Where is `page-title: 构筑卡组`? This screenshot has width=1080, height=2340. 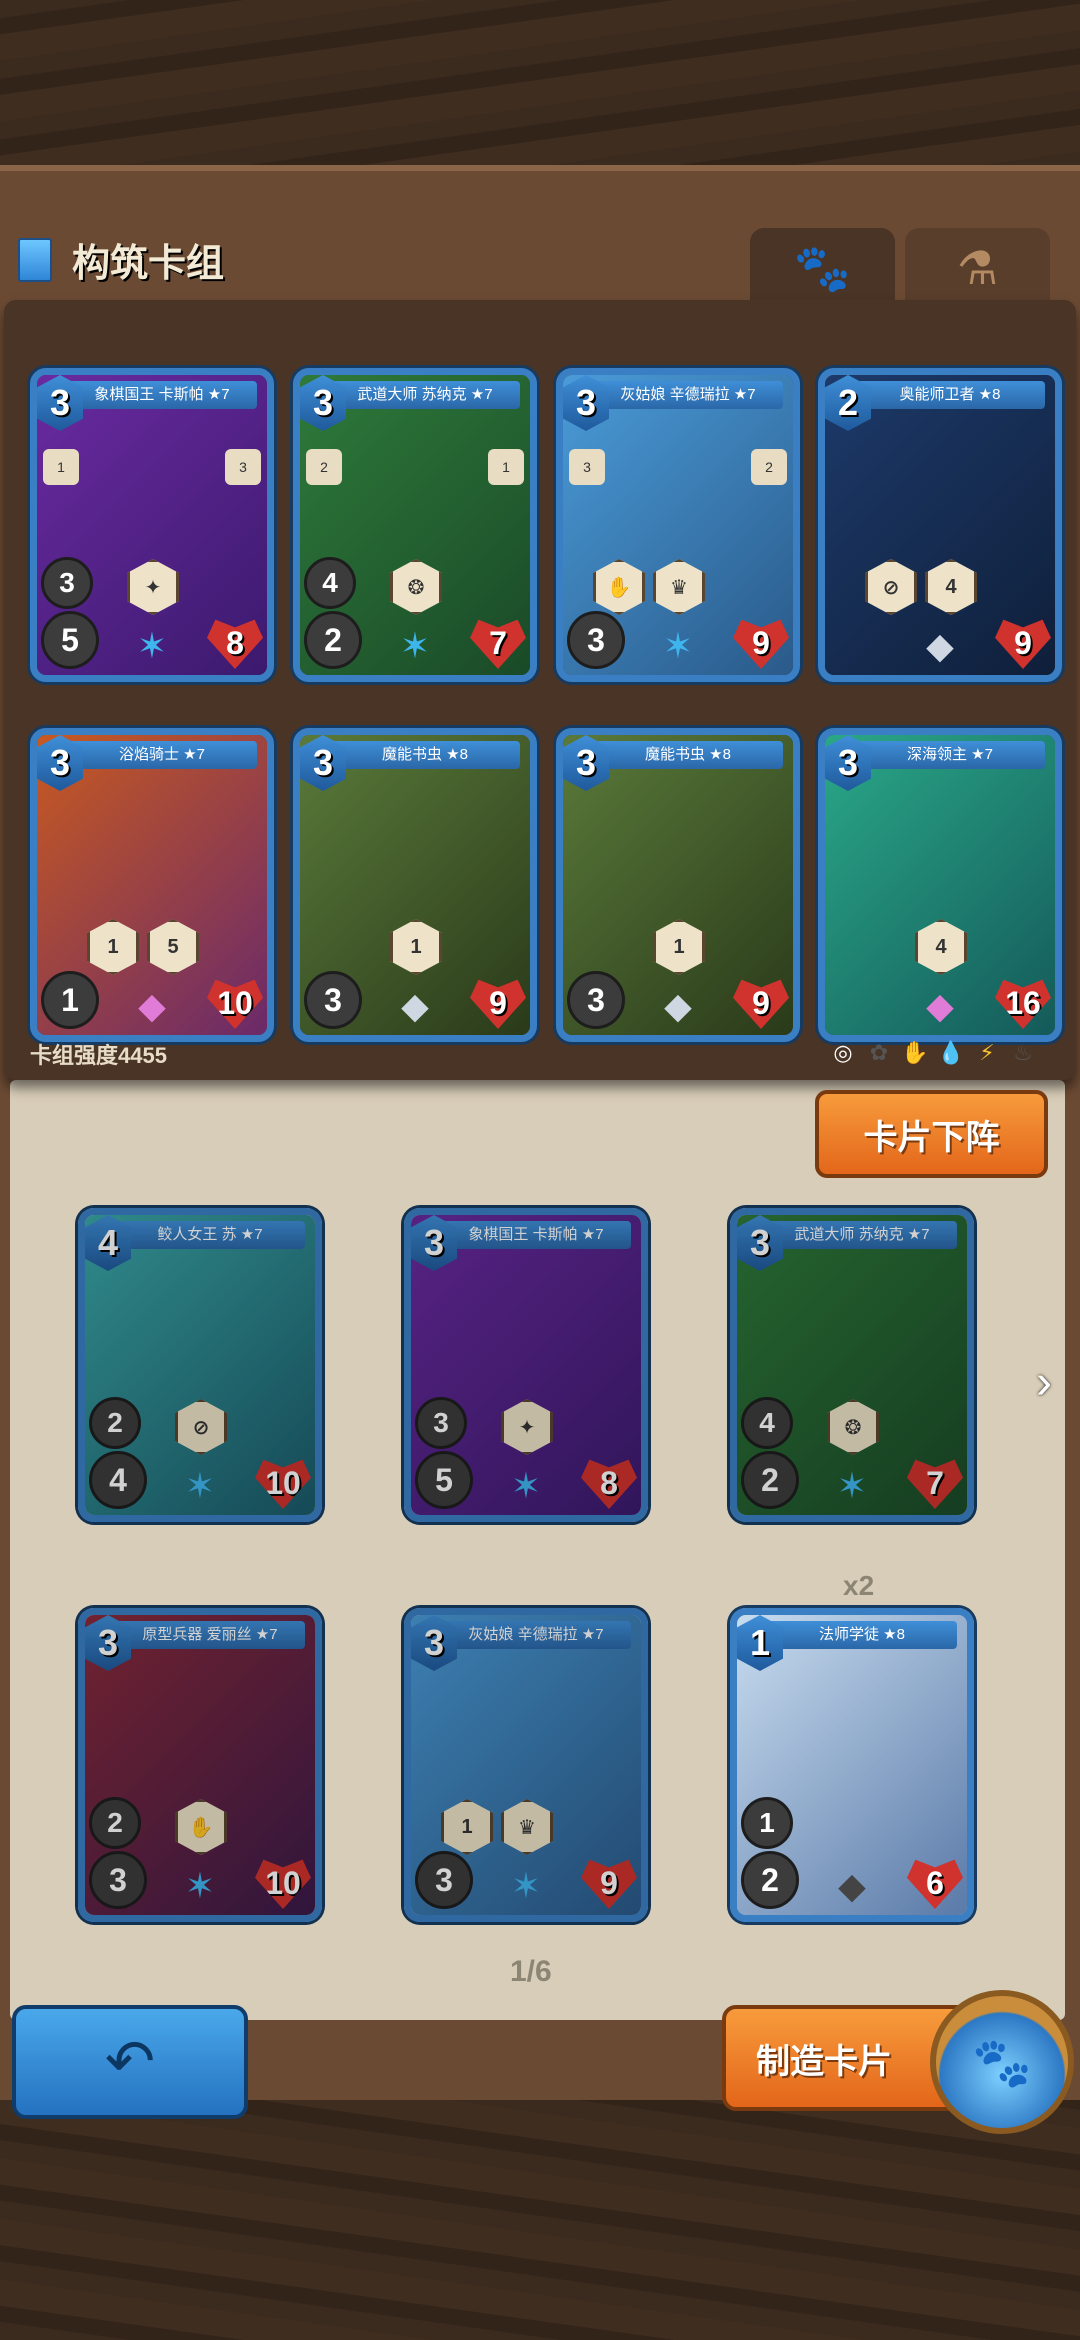 page-title: 构筑卡组 is located at coordinates (148, 264).